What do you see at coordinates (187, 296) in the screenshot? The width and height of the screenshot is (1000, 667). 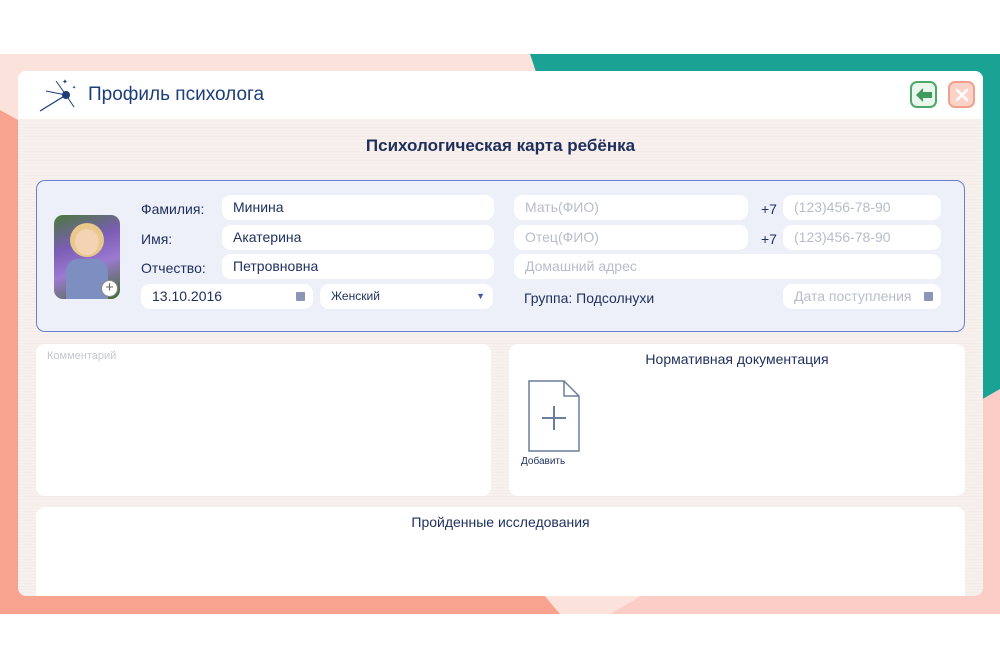 I see `birth-date-value: 13.10.2016` at bounding box center [187, 296].